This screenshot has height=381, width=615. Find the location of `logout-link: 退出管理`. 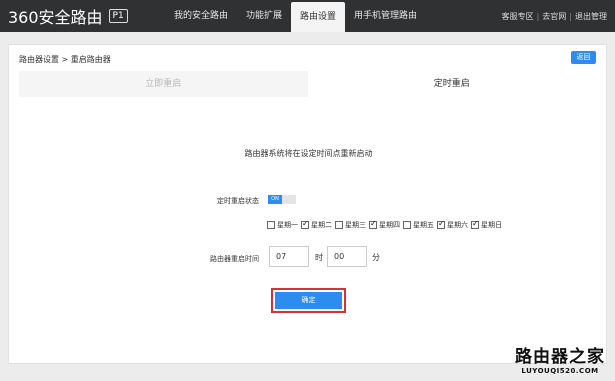

logout-link: 退出管理 is located at coordinates (591, 16).